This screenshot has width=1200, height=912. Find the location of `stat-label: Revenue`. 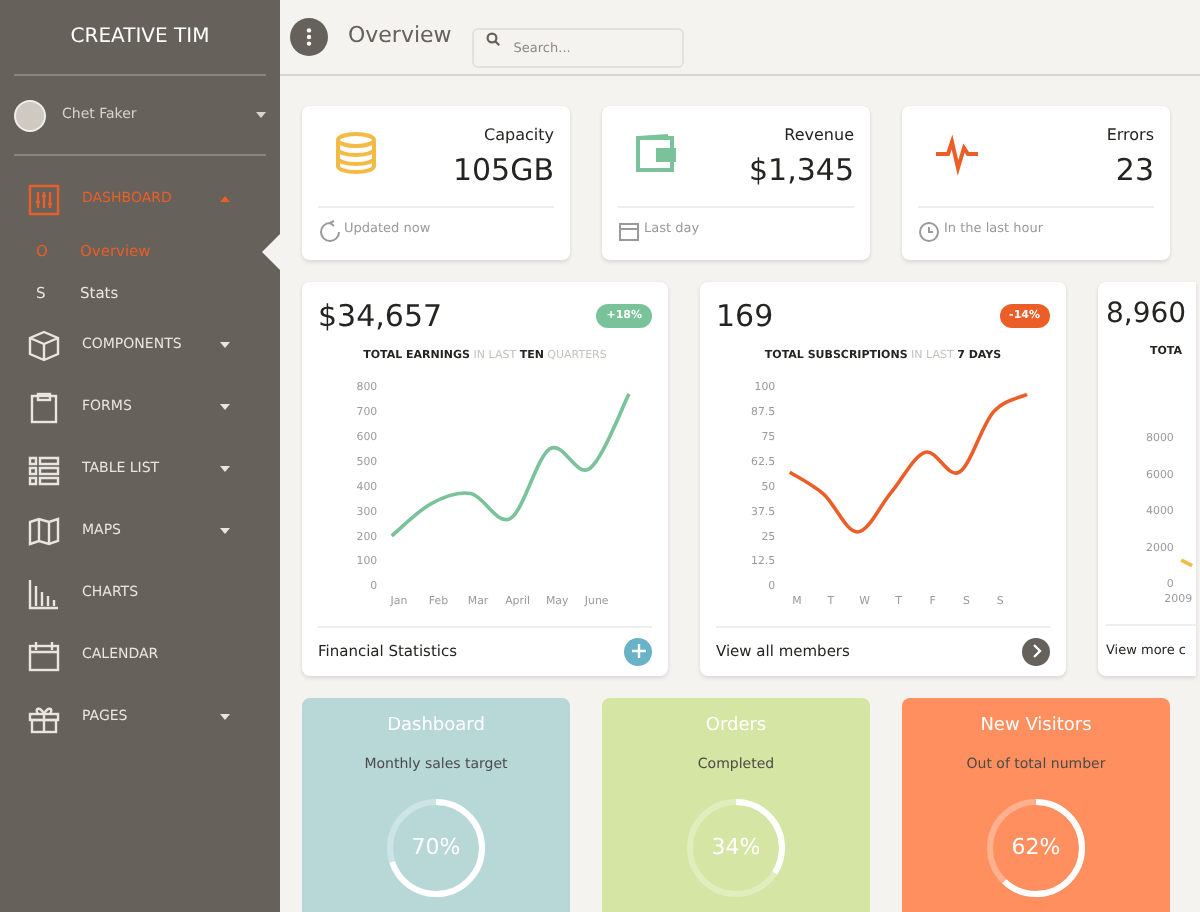

stat-label: Revenue is located at coordinates (818, 136).